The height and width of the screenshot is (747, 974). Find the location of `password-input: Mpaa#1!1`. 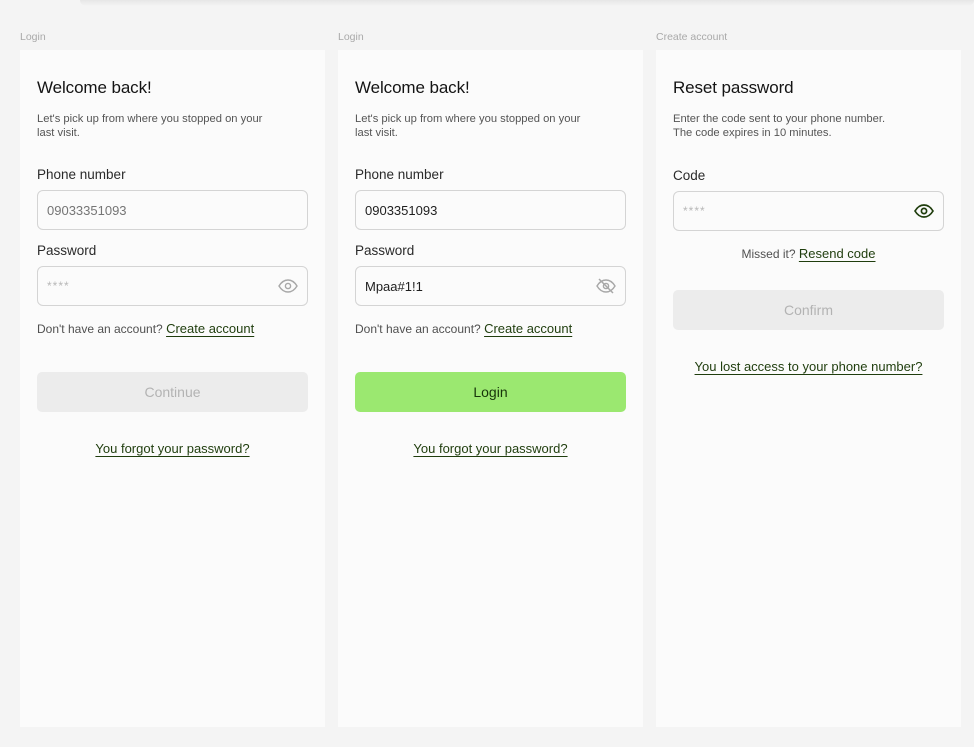

password-input: Mpaa#1!1 is located at coordinates (480, 286).